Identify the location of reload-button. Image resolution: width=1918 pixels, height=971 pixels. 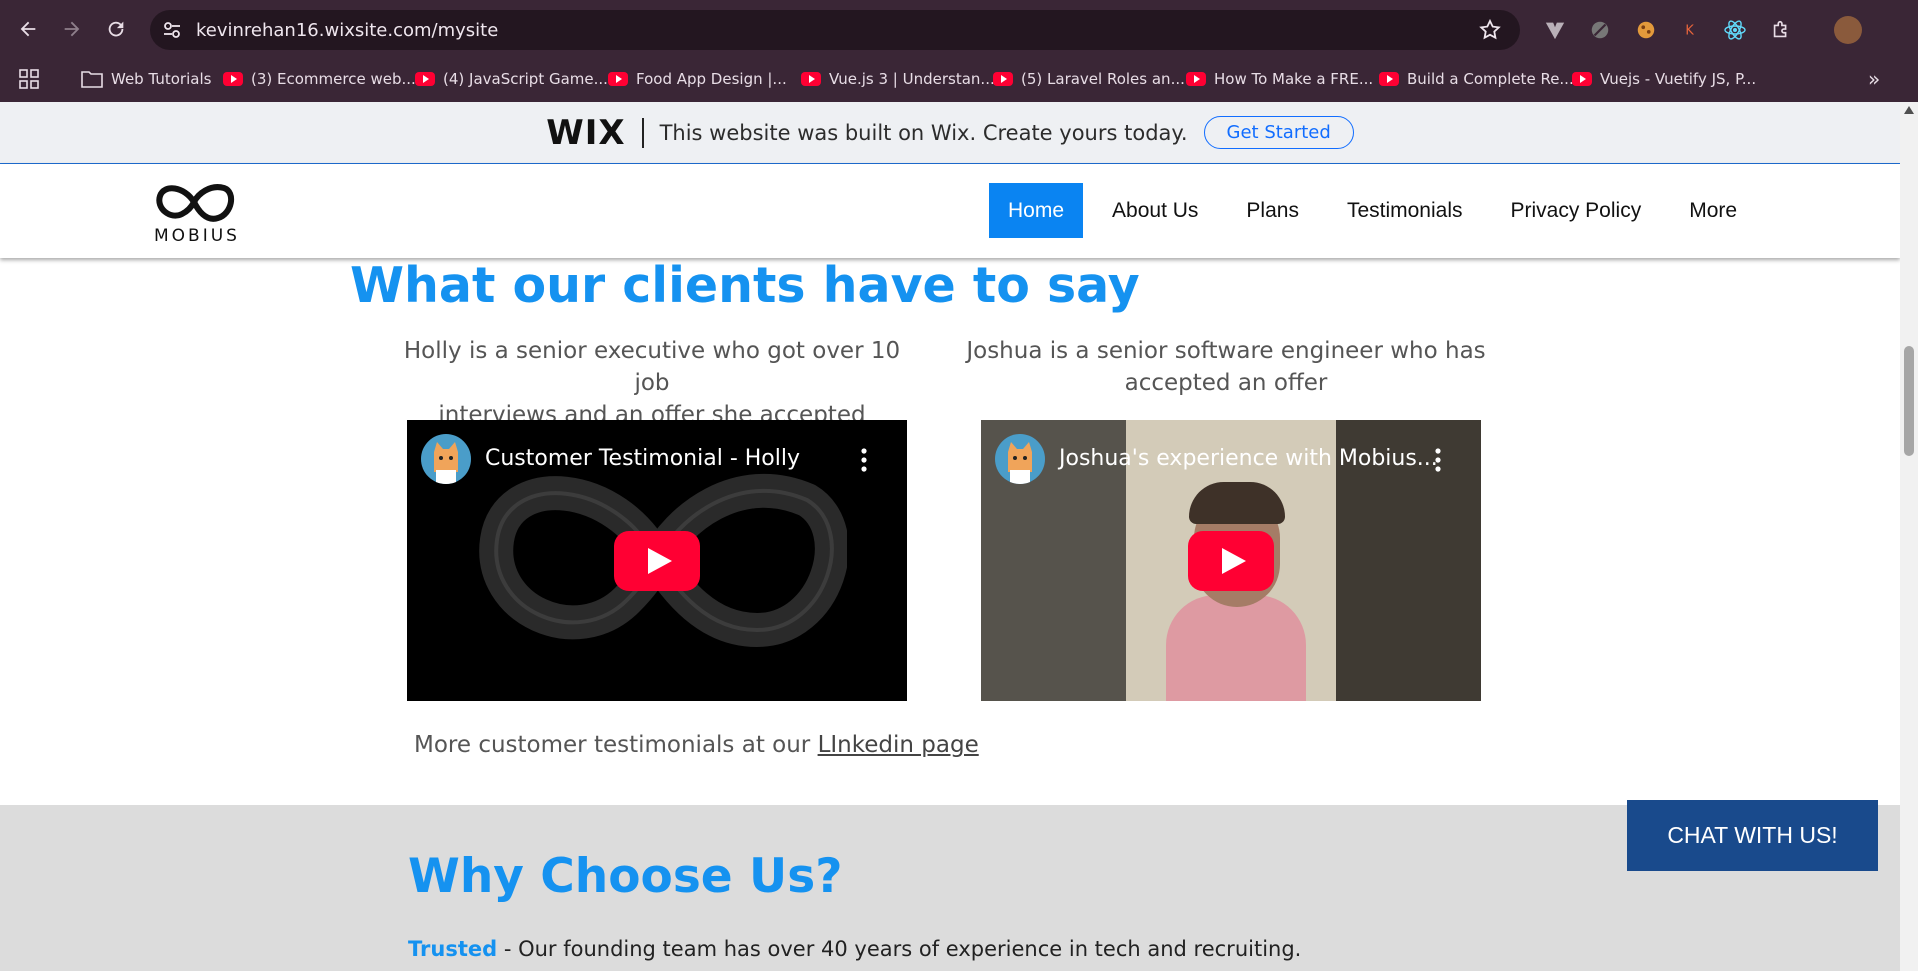
(116, 29).